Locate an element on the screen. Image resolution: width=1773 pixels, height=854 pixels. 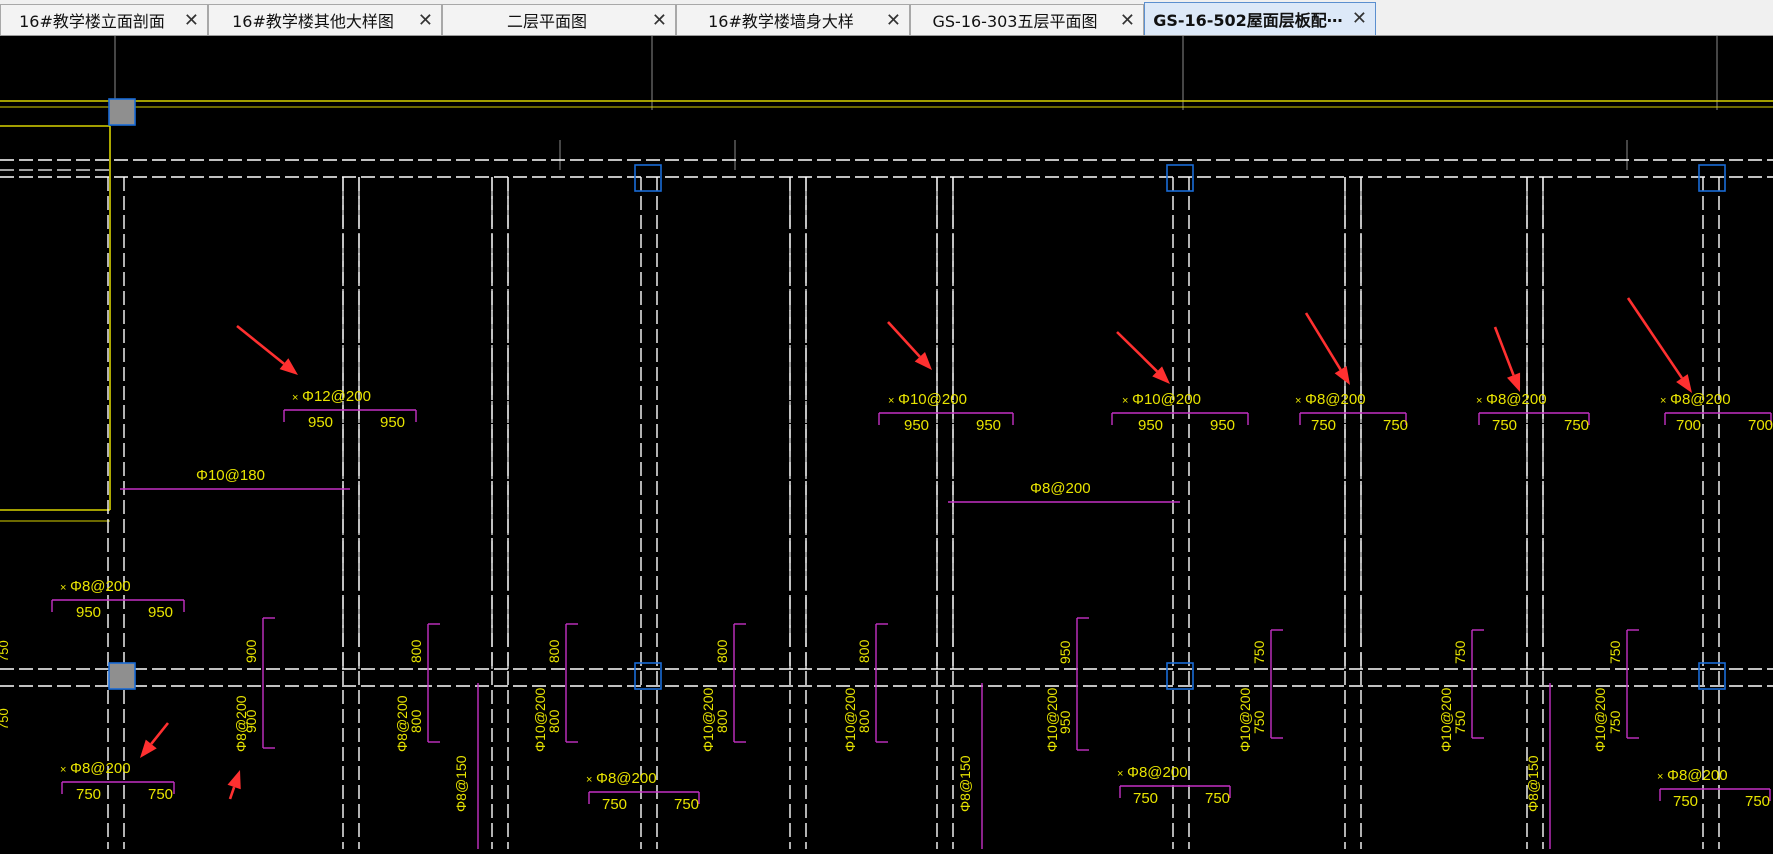
document-tab-5: GS-16-303五层平面图 ✕ is located at coordinates (1027, 19).